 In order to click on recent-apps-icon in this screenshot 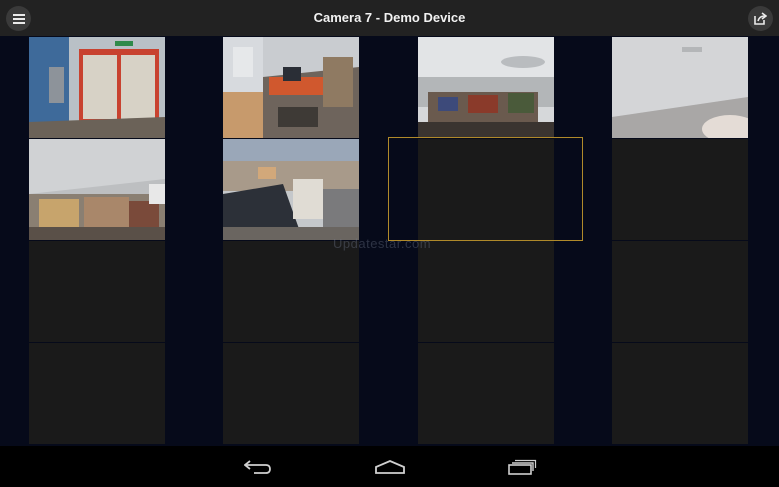, I will do `click(522, 467)`.